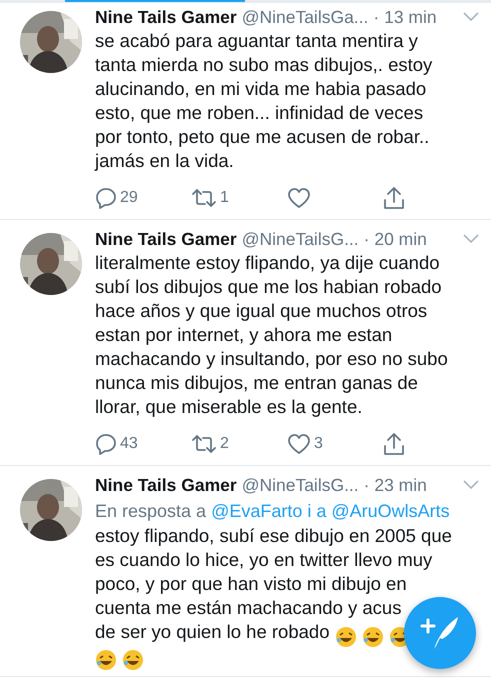 The height and width of the screenshot is (680, 491). What do you see at coordinates (261, 310) in the screenshot?
I see `tweet-text-line: hace años y que igual que muchos otros` at bounding box center [261, 310].